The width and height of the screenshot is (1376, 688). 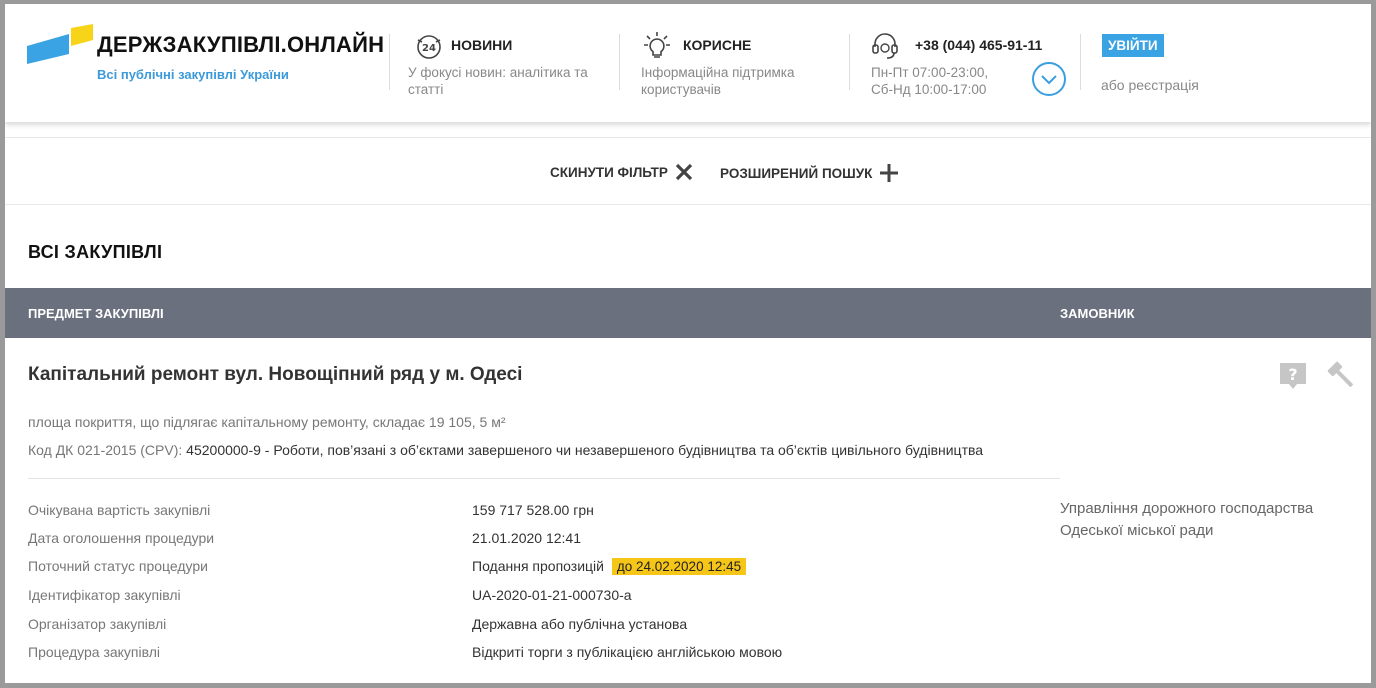 What do you see at coordinates (240, 45) in the screenshot?
I see `logo-title: ДЕРЖЗАКУПІВЛІ.ОНЛАЙН` at bounding box center [240, 45].